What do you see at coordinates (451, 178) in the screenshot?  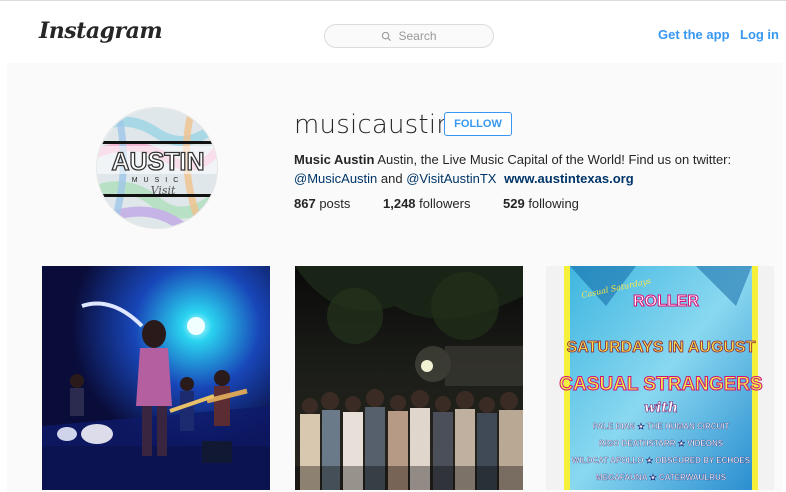 I see `twitter-handle-visitaustintx: @VisitAustinTX` at bounding box center [451, 178].